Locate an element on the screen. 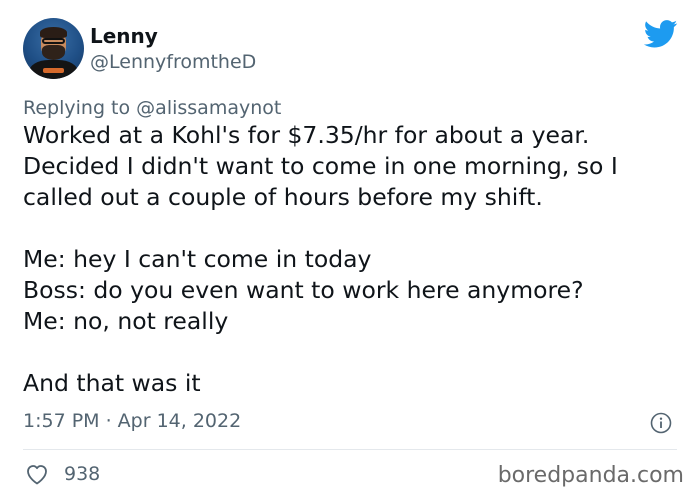 This screenshot has width=700, height=502. watermark: boredpanda.com is located at coordinates (590, 475).